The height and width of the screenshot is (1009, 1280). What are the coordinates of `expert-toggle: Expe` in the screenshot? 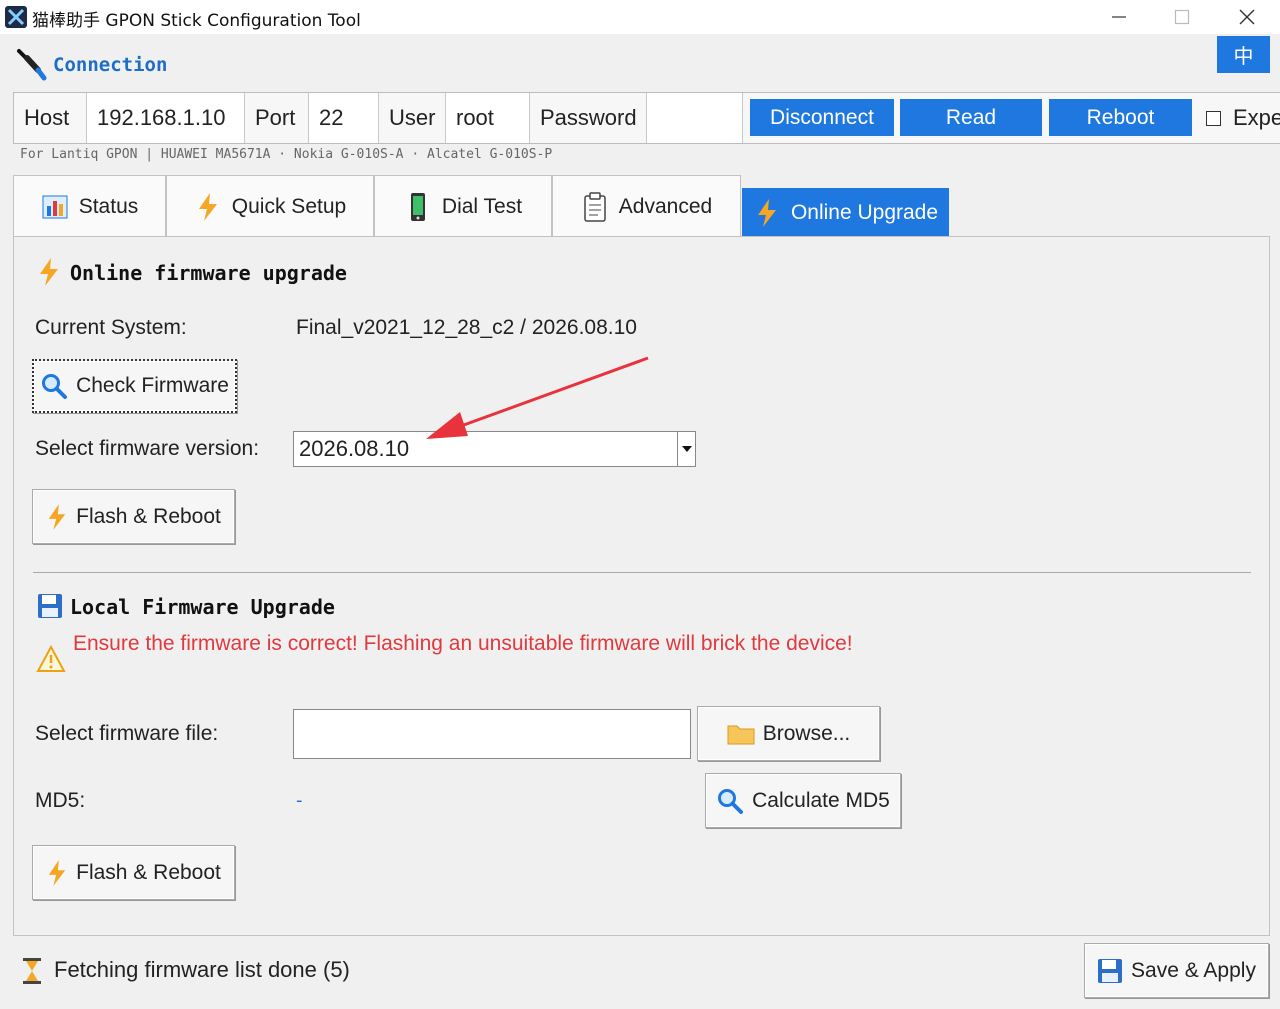 It's located at (1243, 118).